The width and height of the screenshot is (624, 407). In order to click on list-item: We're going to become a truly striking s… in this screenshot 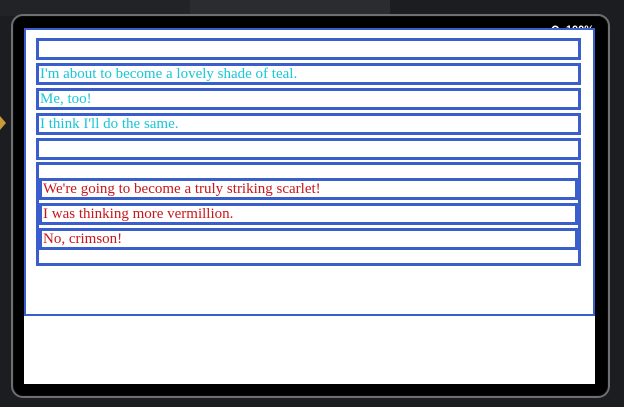, I will do `click(308, 189)`.